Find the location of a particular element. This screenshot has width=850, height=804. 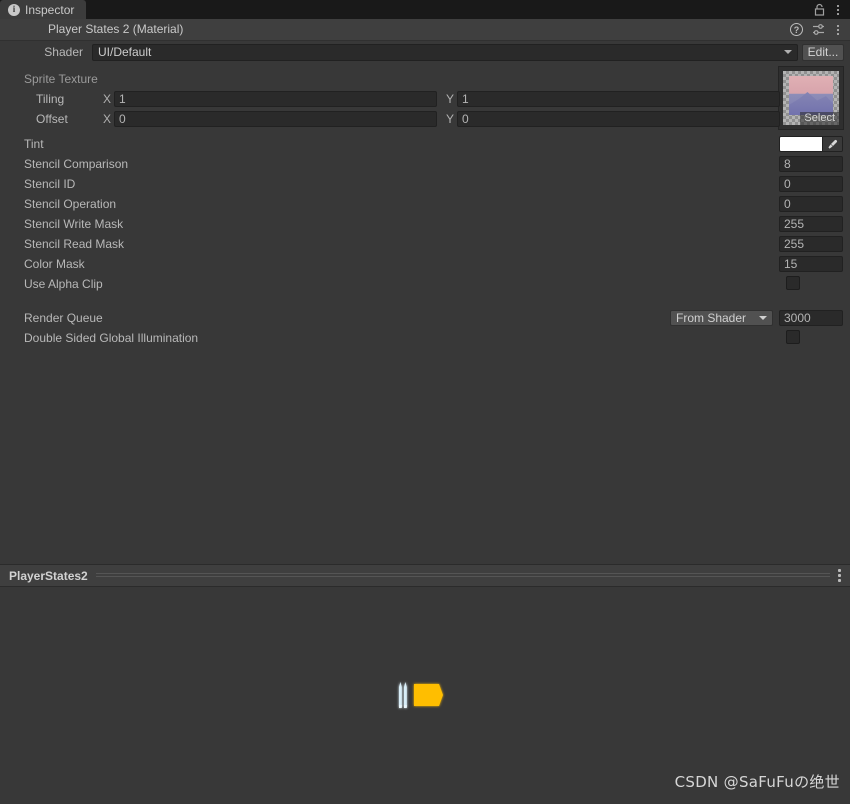

table-row: Stencil Write Mask 255 is located at coordinates (425, 224).